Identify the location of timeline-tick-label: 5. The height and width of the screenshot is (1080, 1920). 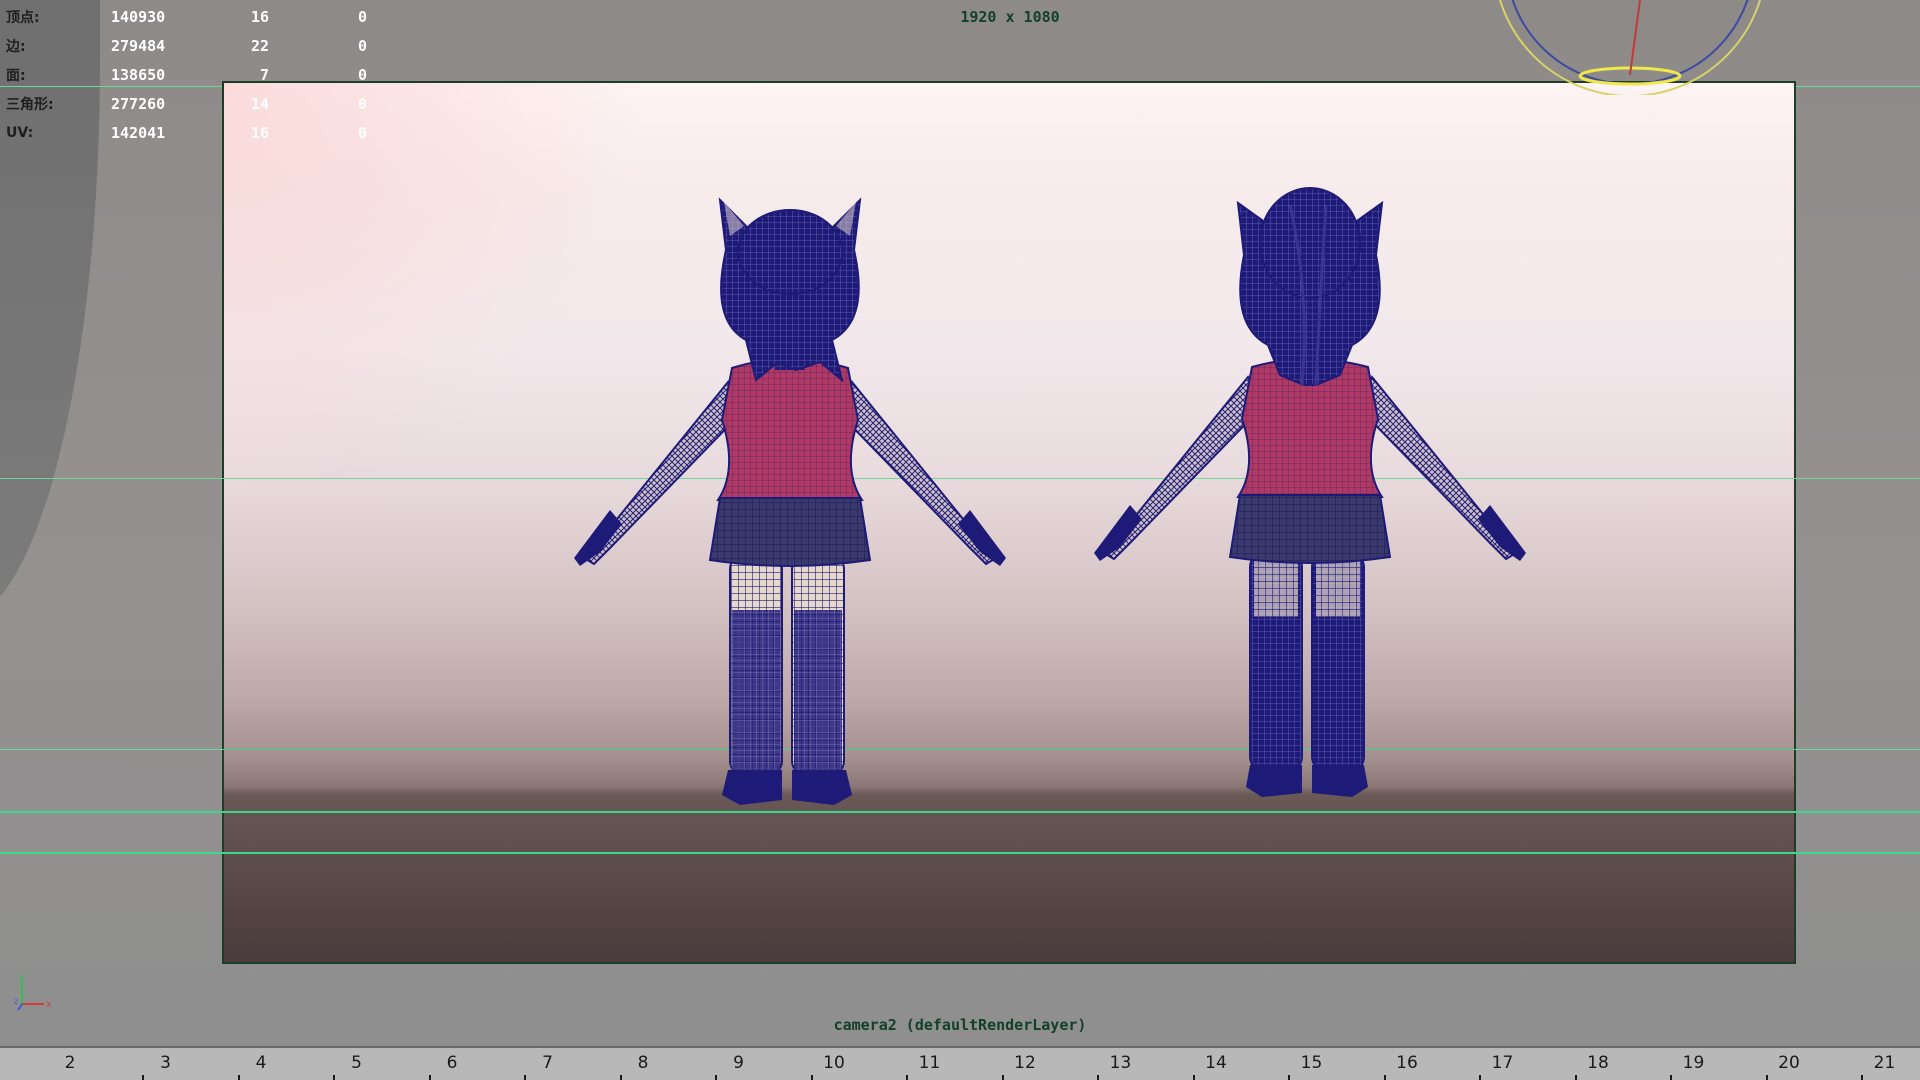
(356, 1063).